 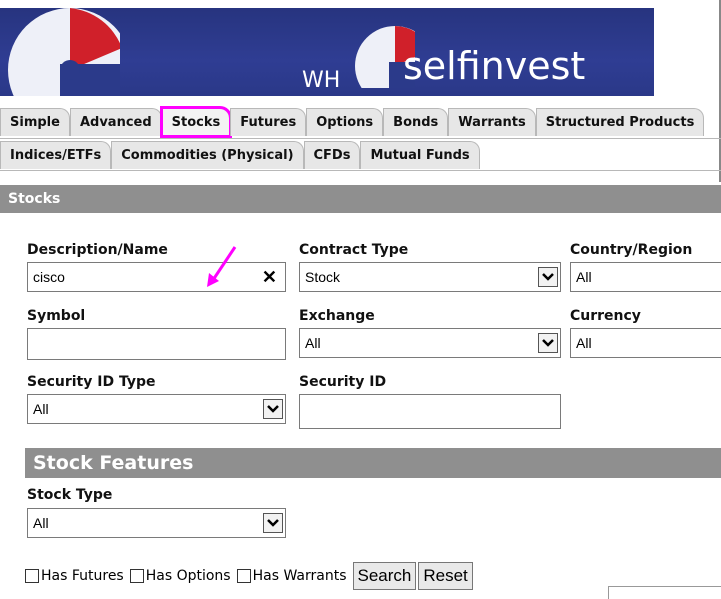 What do you see at coordinates (343, 382) in the screenshot?
I see `security-id-label: Security ID` at bounding box center [343, 382].